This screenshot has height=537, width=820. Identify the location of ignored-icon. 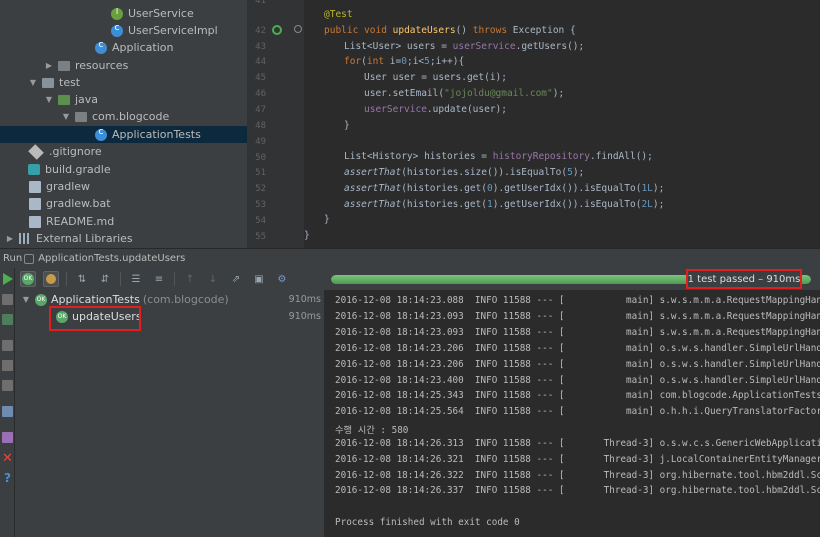
(51, 279).